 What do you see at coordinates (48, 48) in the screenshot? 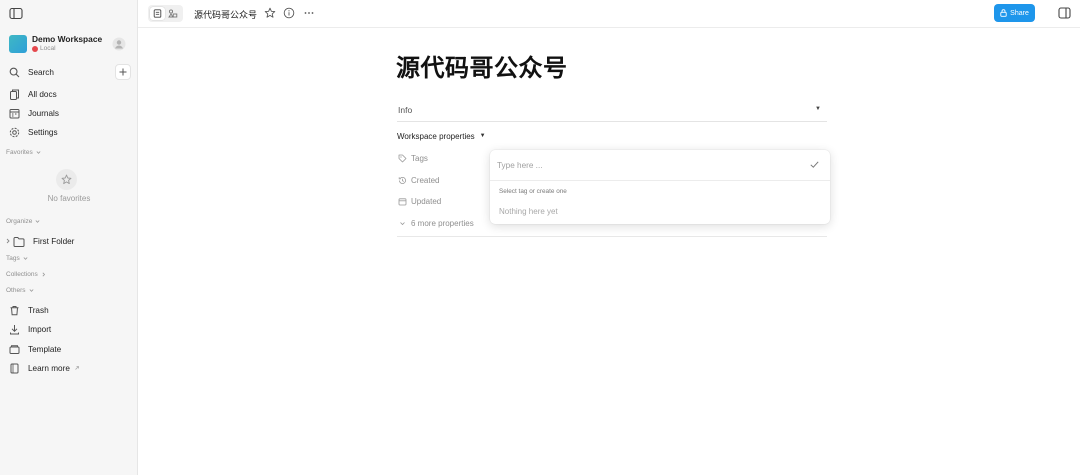
I see `workspace-status-label: Local` at bounding box center [48, 48].